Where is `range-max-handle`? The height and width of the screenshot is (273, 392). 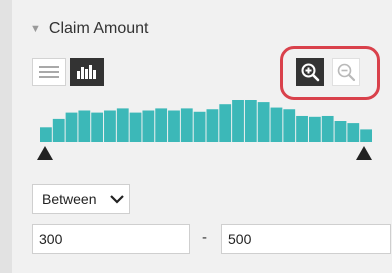
range-max-handle is located at coordinates (364, 153).